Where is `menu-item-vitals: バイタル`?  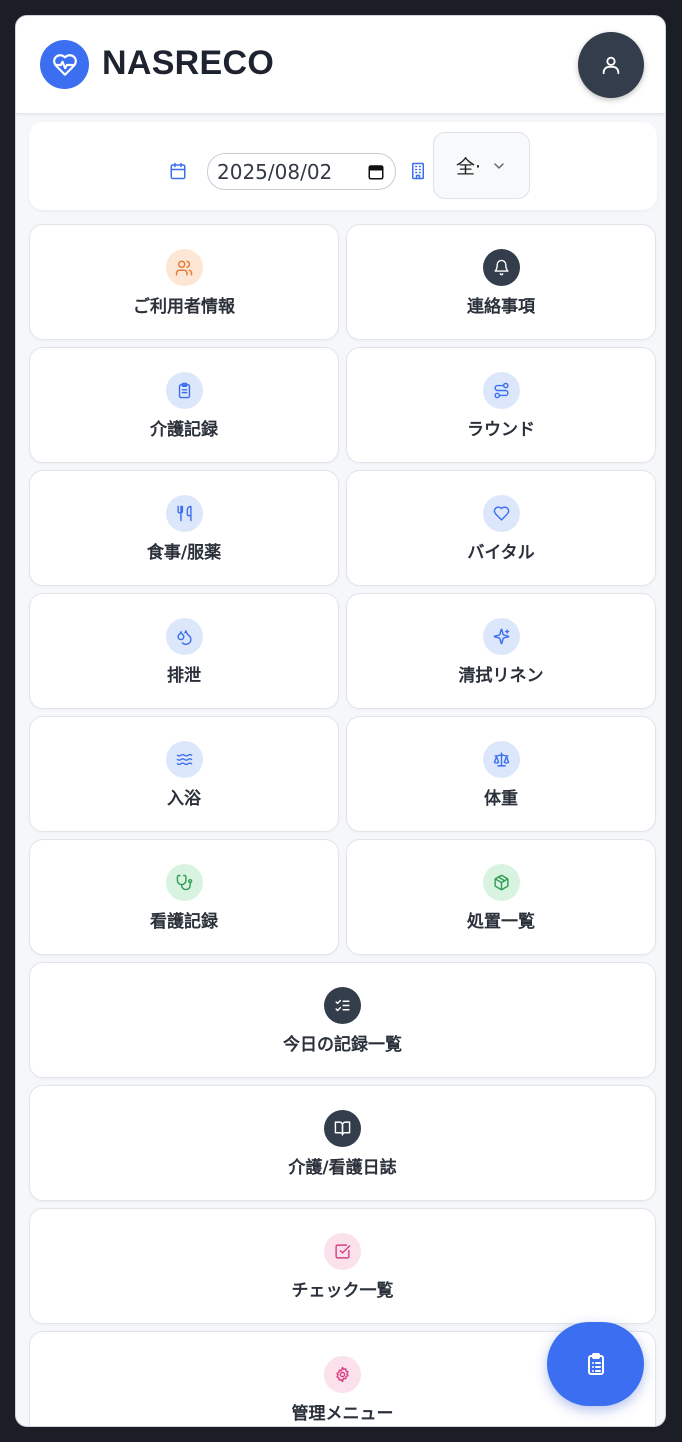
menu-item-vitals: バイタル is located at coordinates (501, 528).